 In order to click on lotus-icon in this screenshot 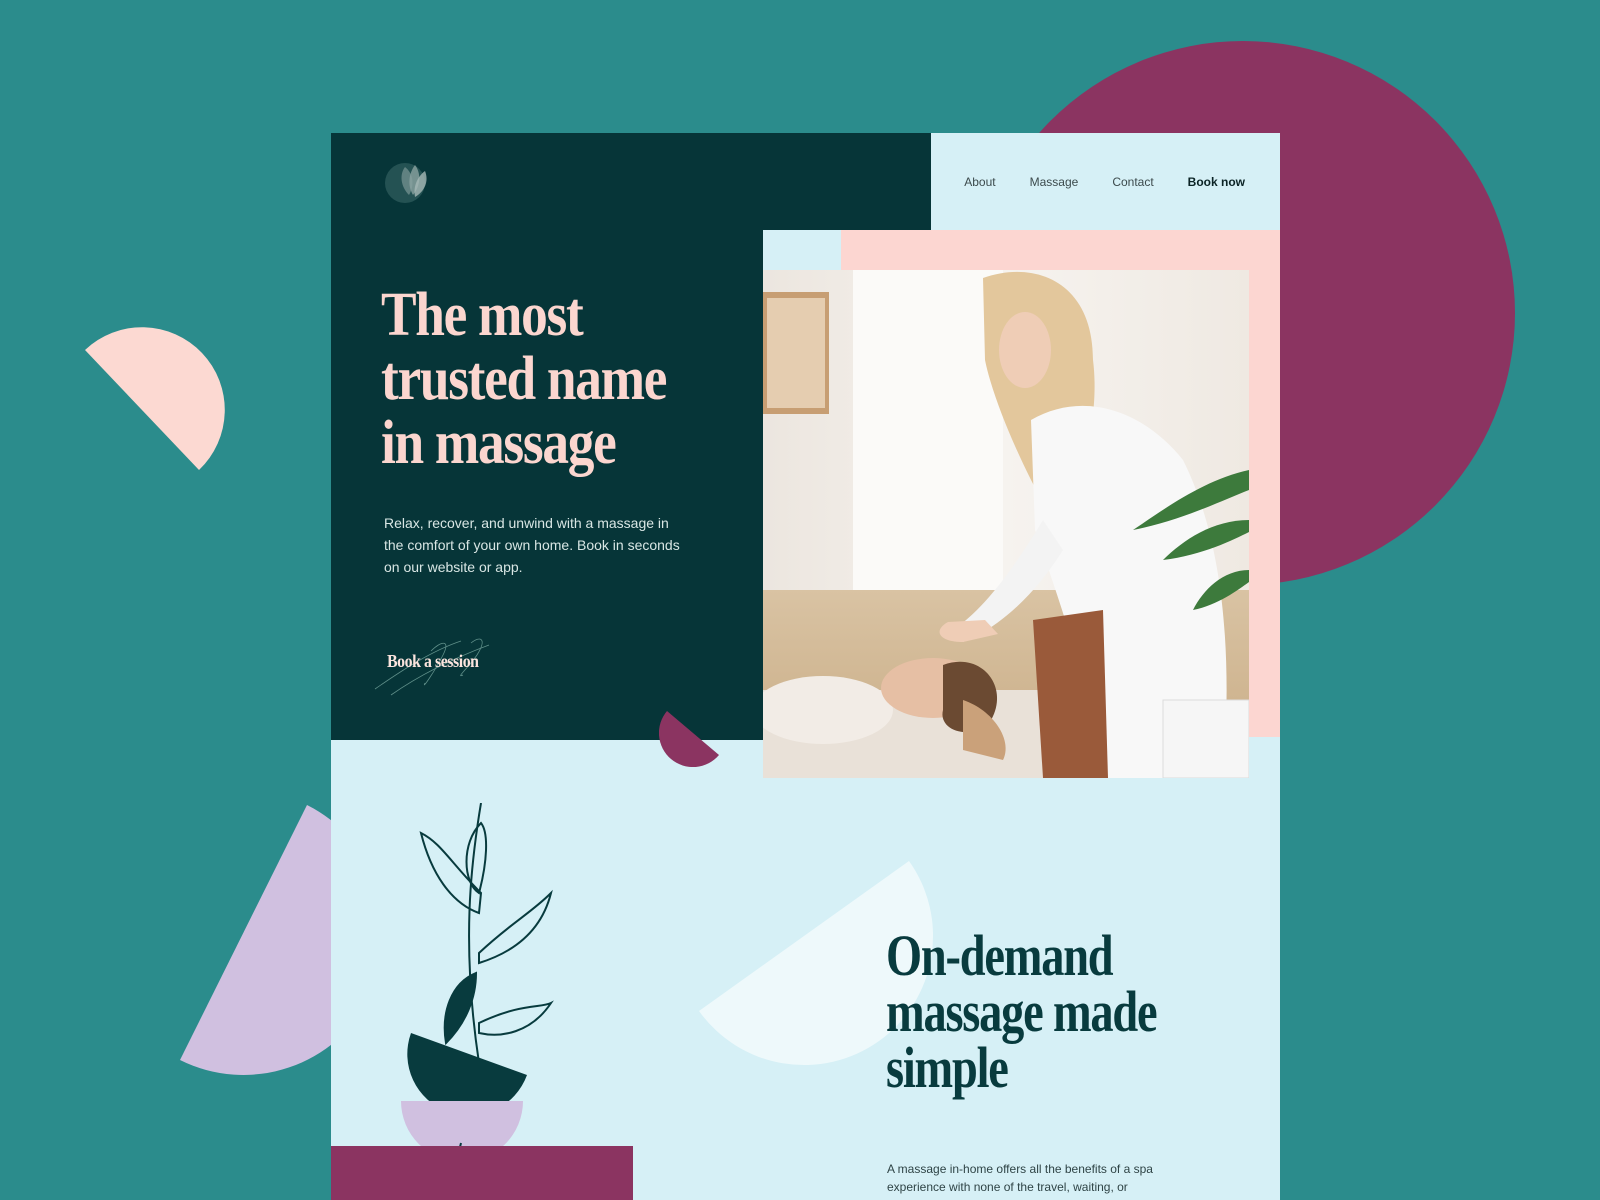, I will do `click(409, 183)`.